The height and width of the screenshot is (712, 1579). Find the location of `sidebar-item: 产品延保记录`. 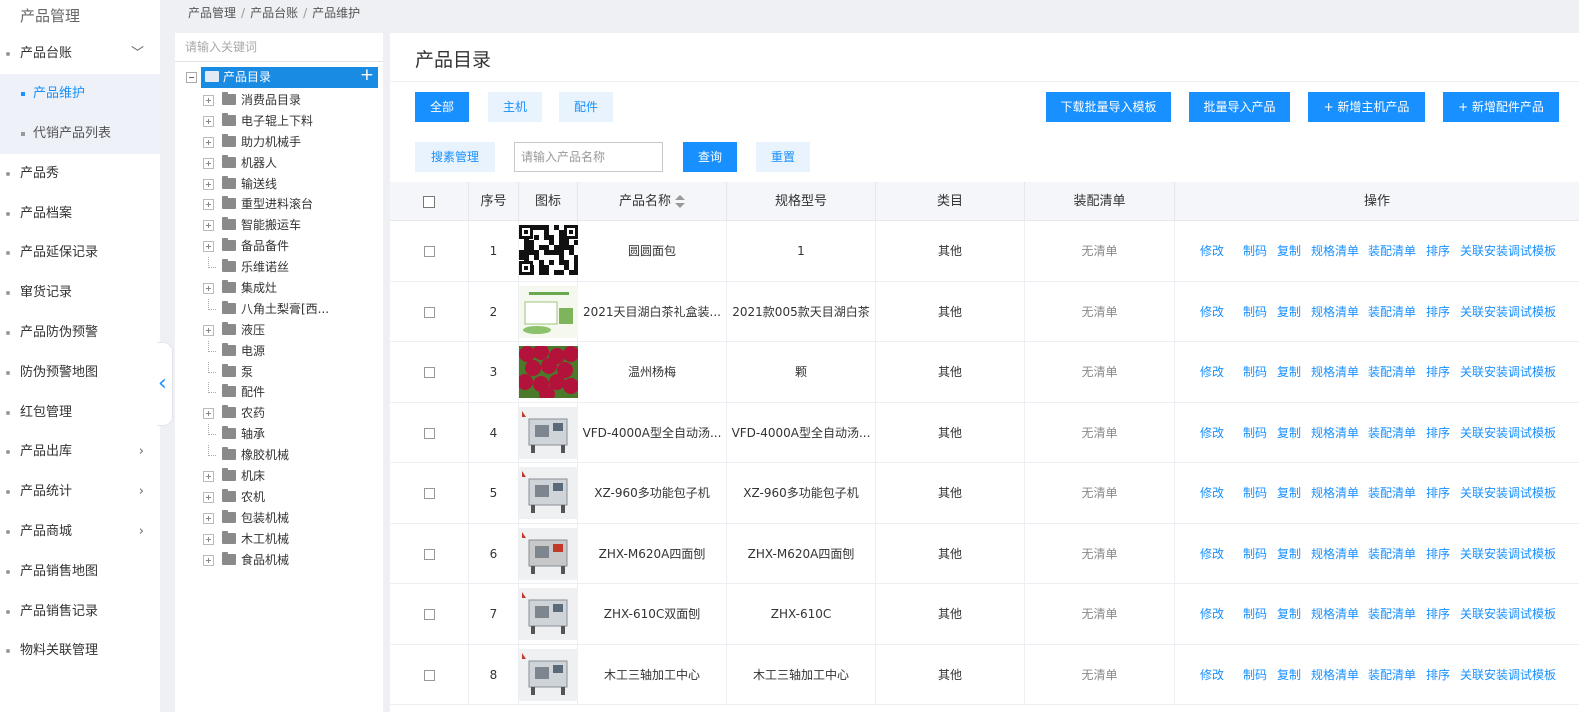

sidebar-item: 产品延保记录 is located at coordinates (80, 253).